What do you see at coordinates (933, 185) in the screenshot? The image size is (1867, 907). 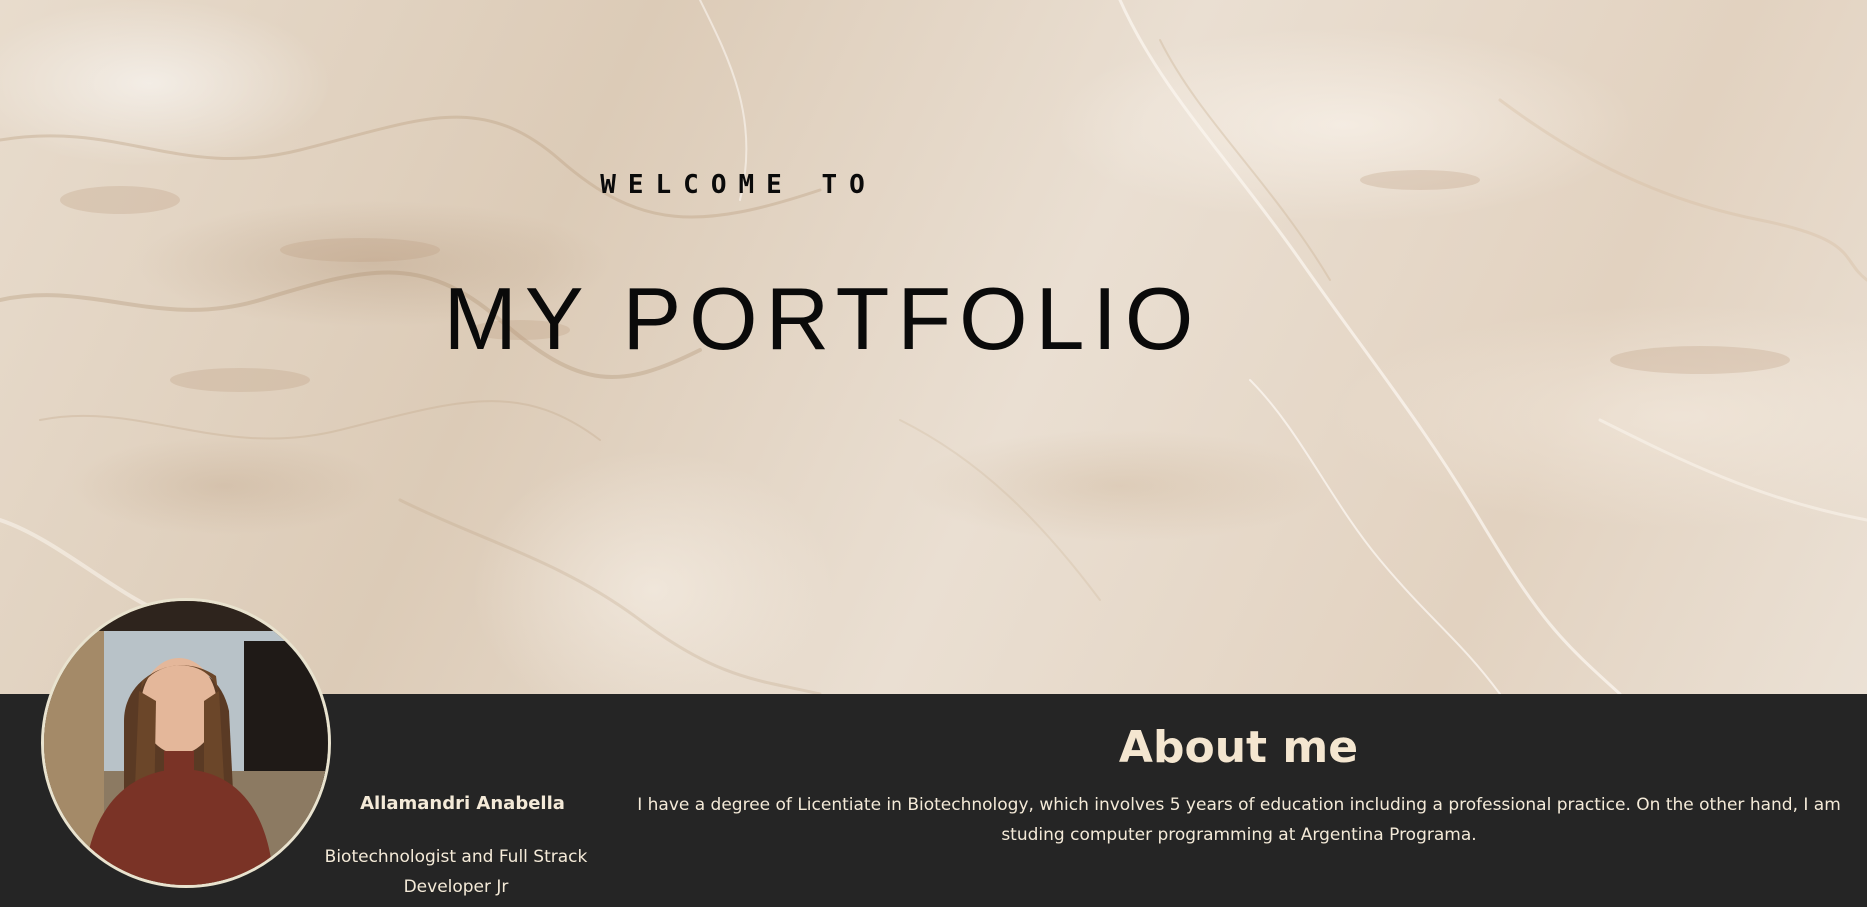 I see `welcome-text: WELCOME TO` at bounding box center [933, 185].